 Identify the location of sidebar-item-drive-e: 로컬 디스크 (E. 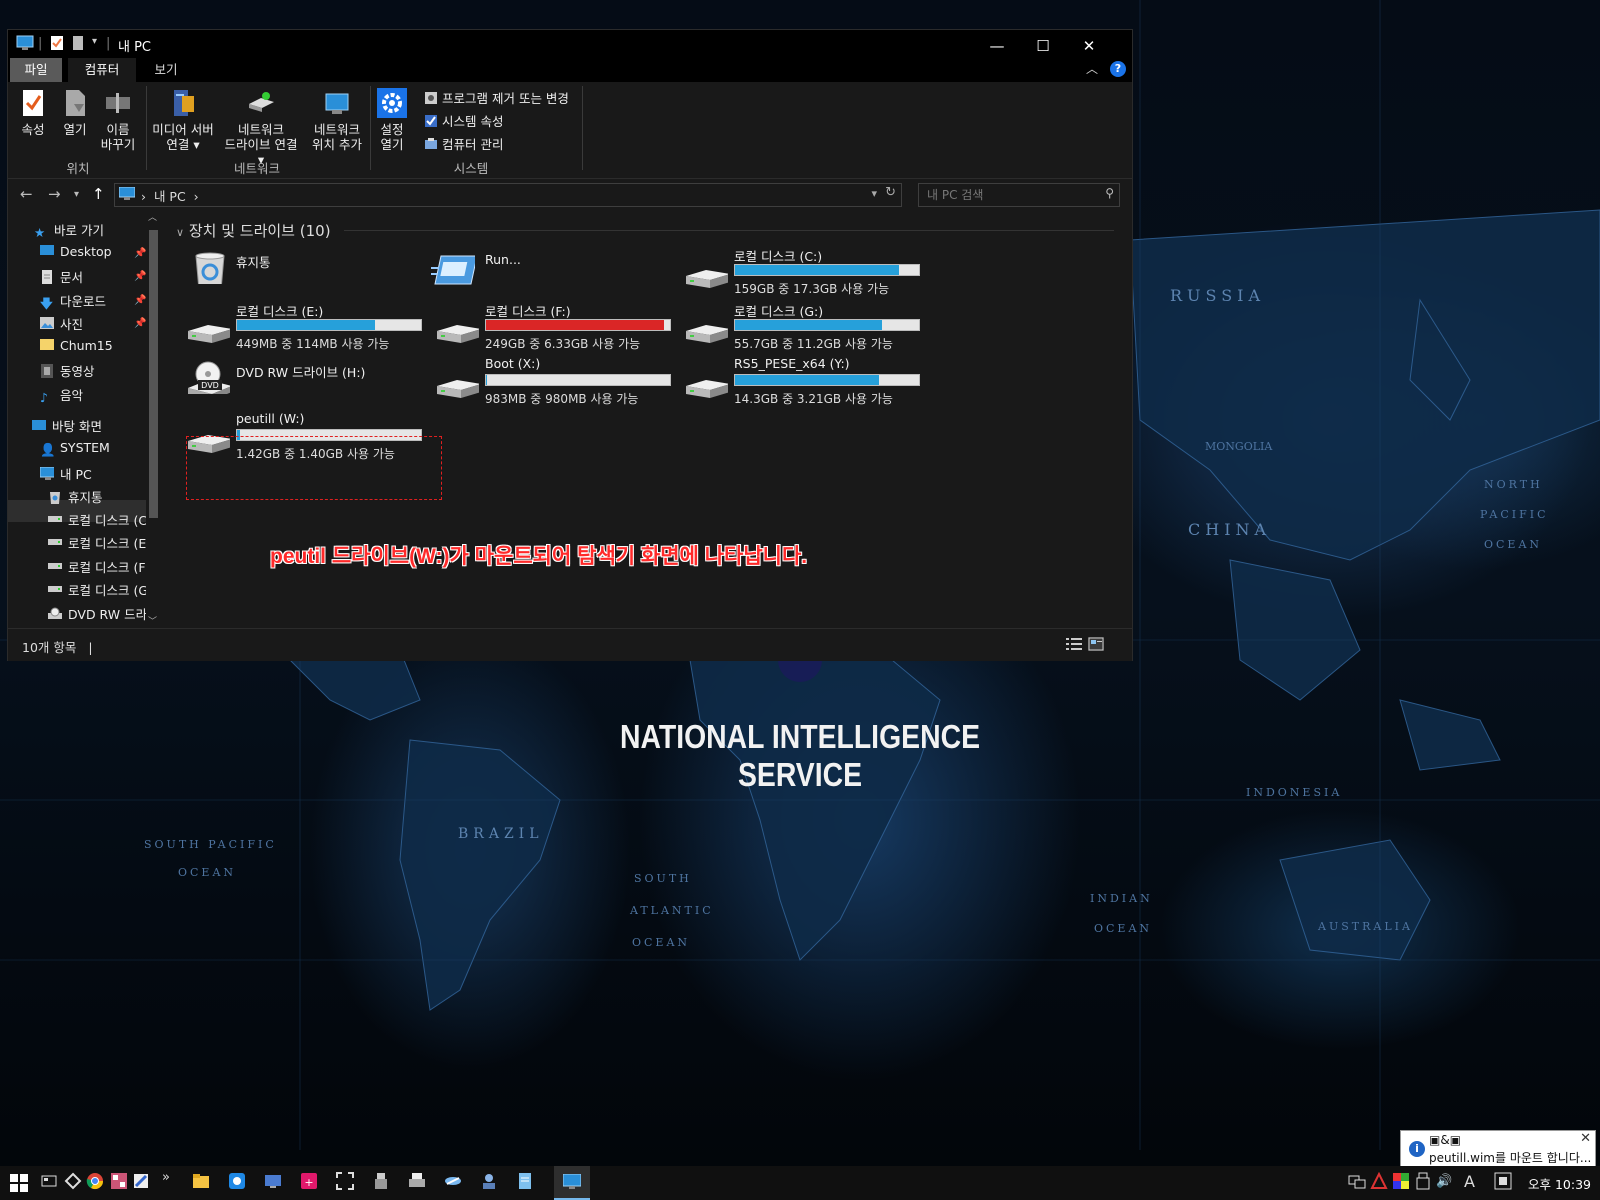
(97, 542).